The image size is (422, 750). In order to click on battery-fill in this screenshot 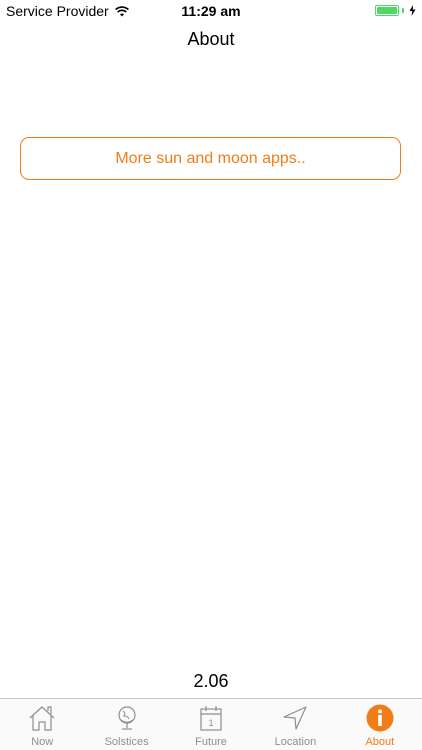, I will do `click(387, 10)`.